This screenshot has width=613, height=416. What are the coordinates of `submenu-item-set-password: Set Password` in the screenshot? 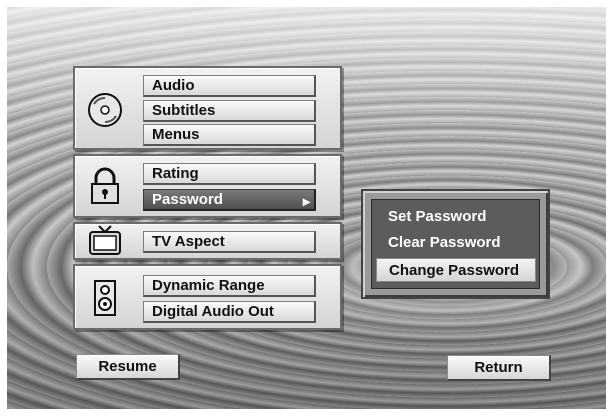 It's located at (456, 217).